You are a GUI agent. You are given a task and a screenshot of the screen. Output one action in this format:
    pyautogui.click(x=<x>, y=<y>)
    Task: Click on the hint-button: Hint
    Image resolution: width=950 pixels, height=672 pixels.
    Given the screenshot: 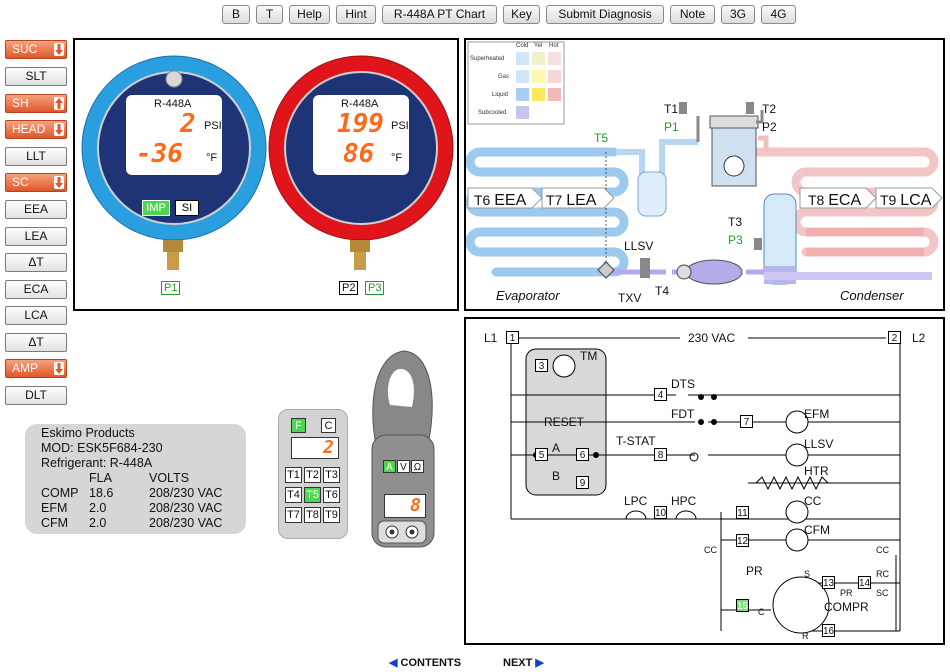 What is the action you would take?
    pyautogui.click(x=356, y=14)
    